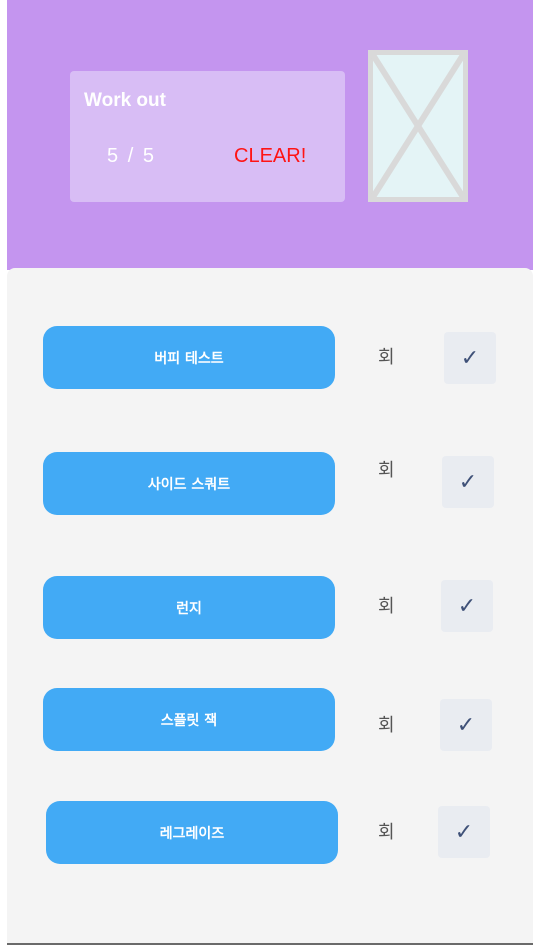 The image size is (533, 949). Describe the element at coordinates (189, 483) in the screenshot. I see `exercise-button-side-squat: 사이드 스쿼트` at that location.